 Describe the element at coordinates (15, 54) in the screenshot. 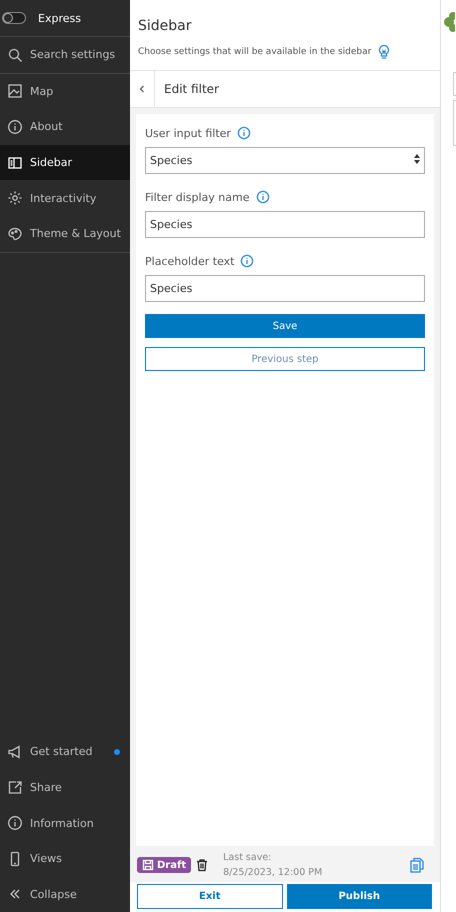

I see `search-icon` at that location.